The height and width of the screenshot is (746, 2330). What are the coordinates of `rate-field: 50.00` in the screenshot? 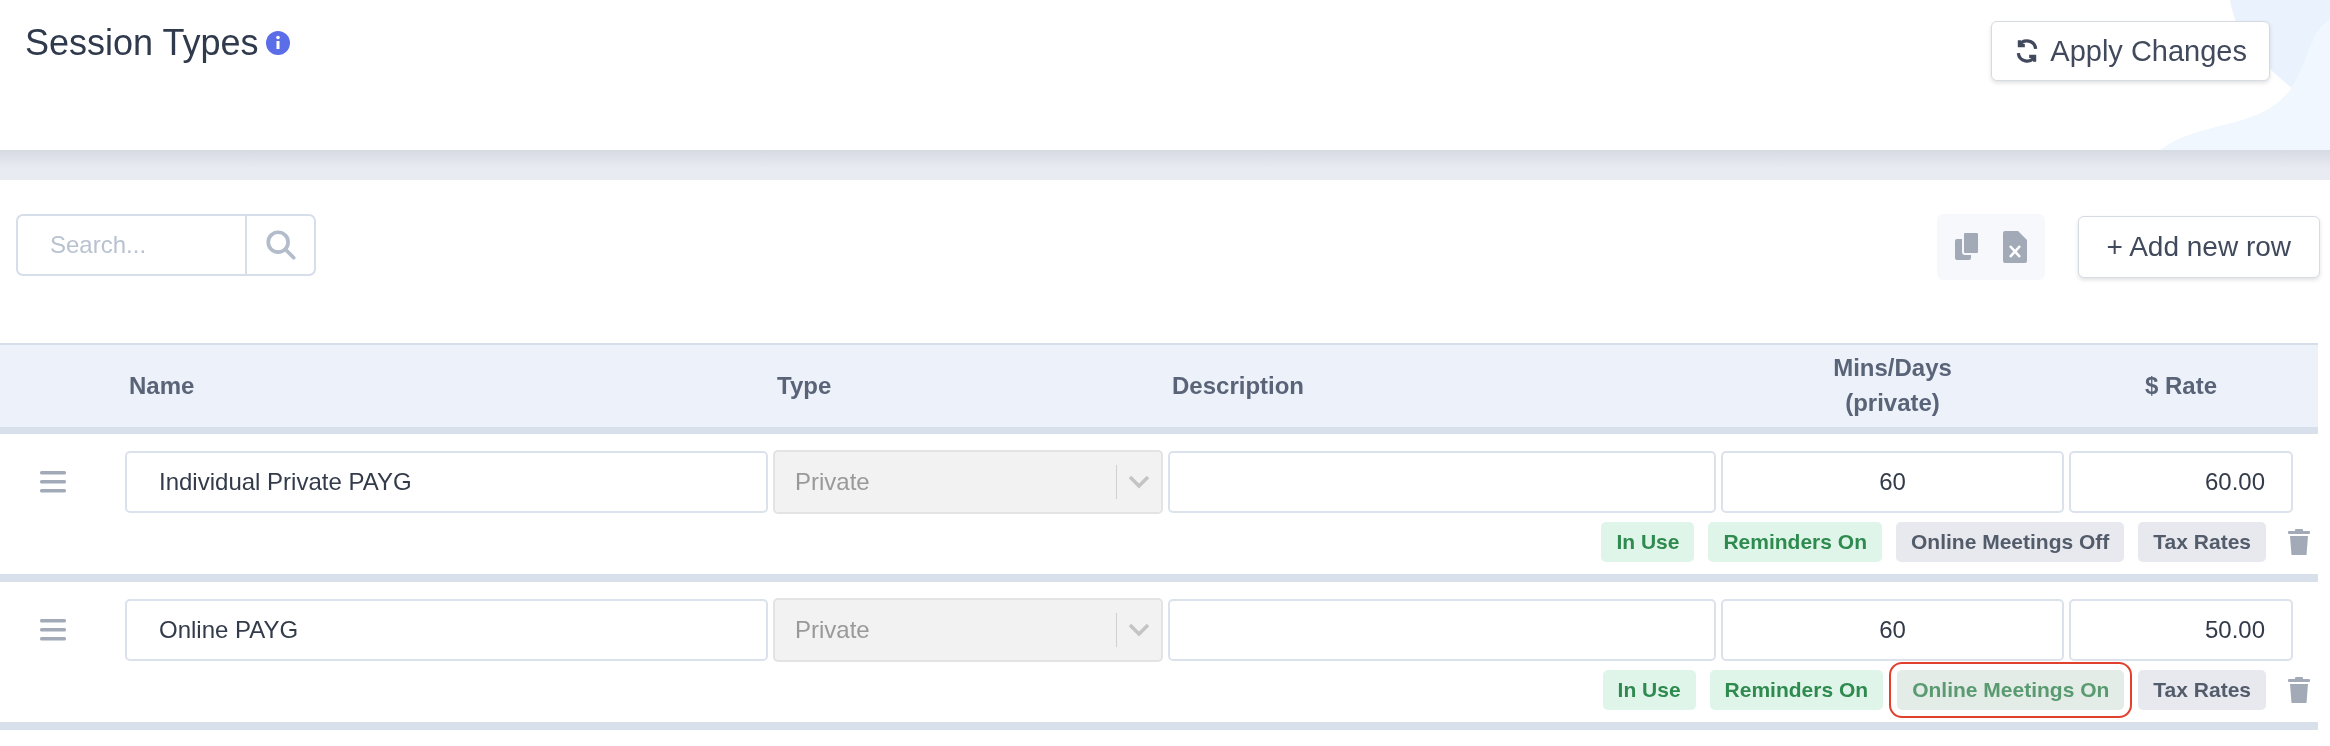 It's located at (2181, 630).